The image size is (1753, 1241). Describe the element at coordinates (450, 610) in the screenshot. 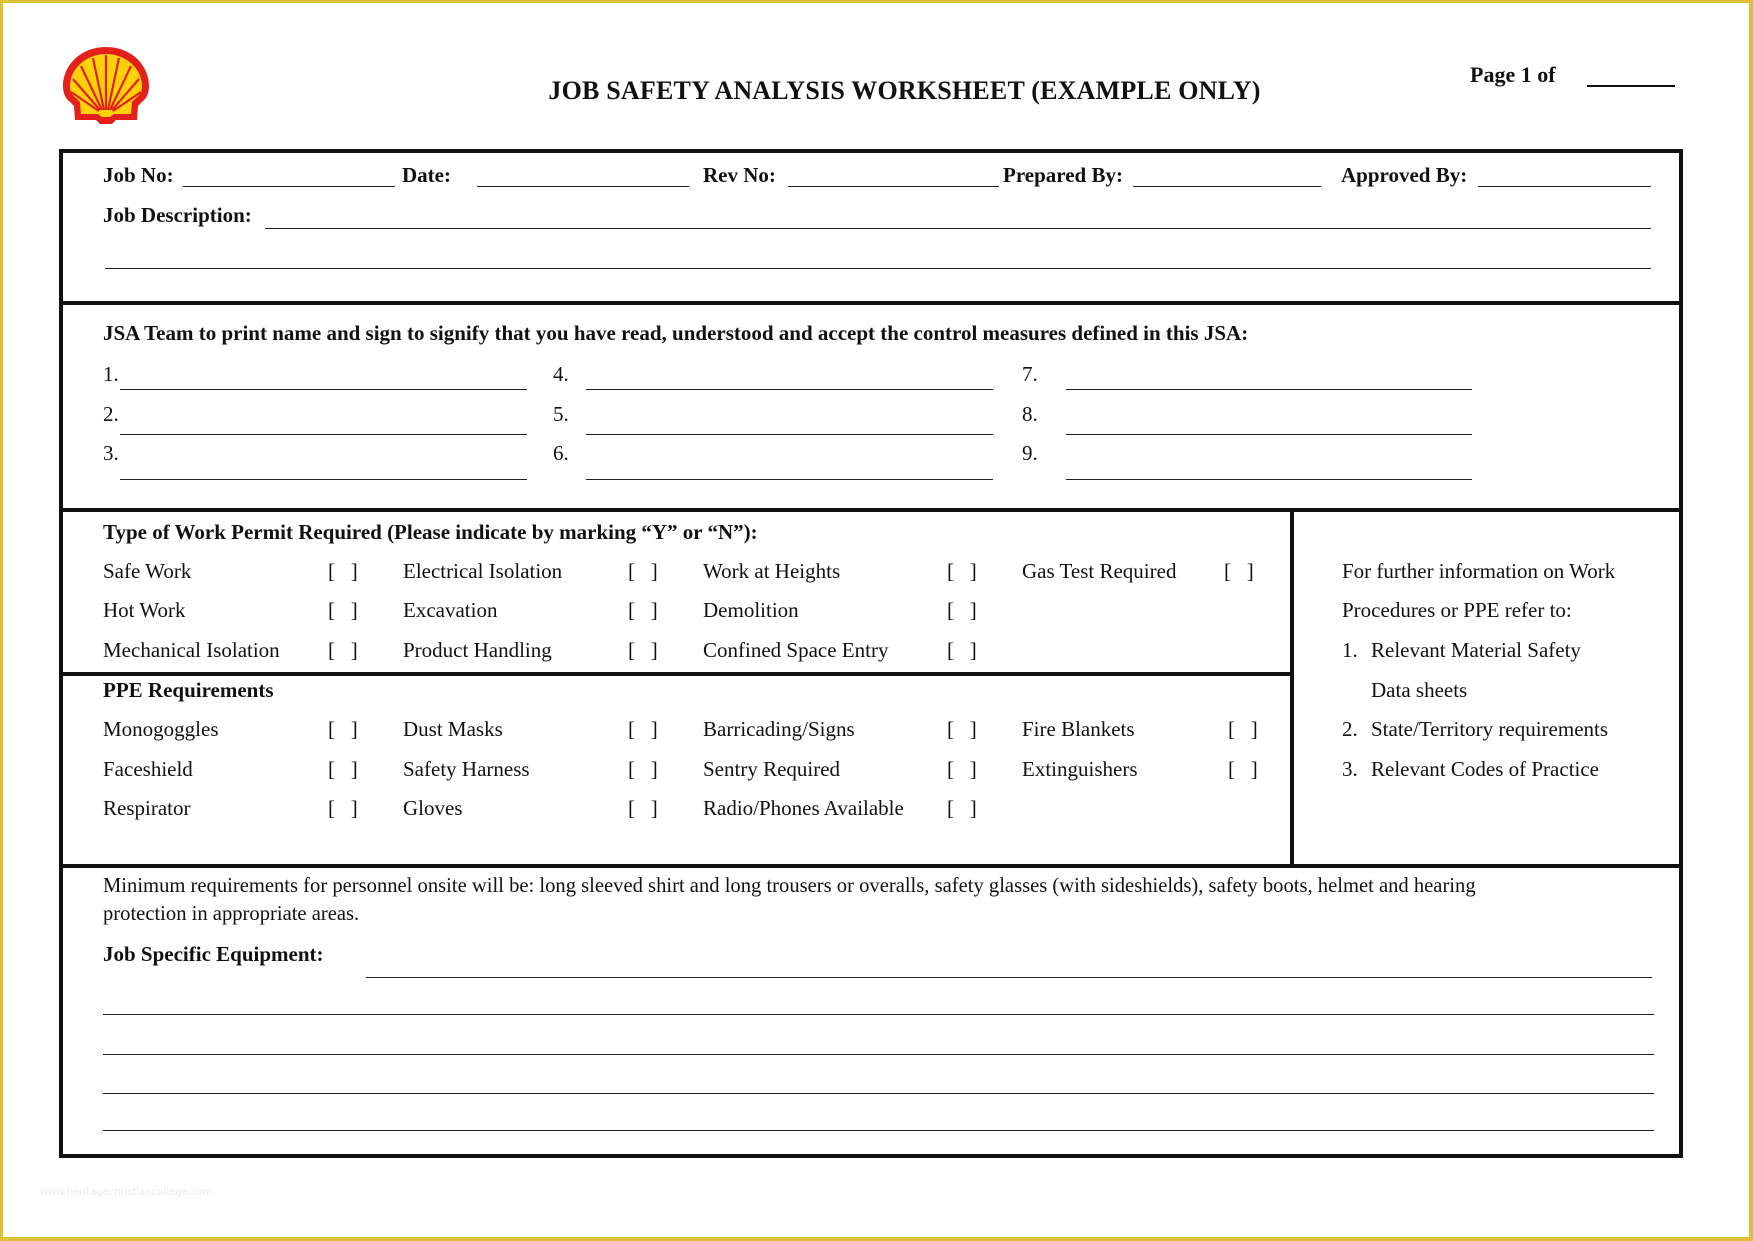

I see `permit-label: Excavation` at that location.